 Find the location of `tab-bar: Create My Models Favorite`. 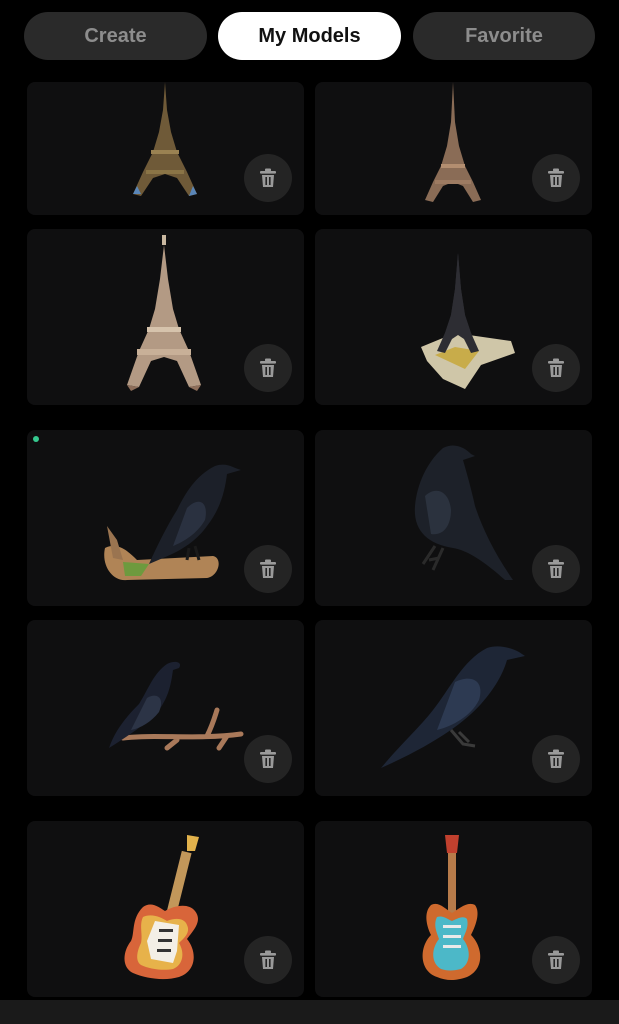

tab-bar: Create My Models Favorite is located at coordinates (309, 41).